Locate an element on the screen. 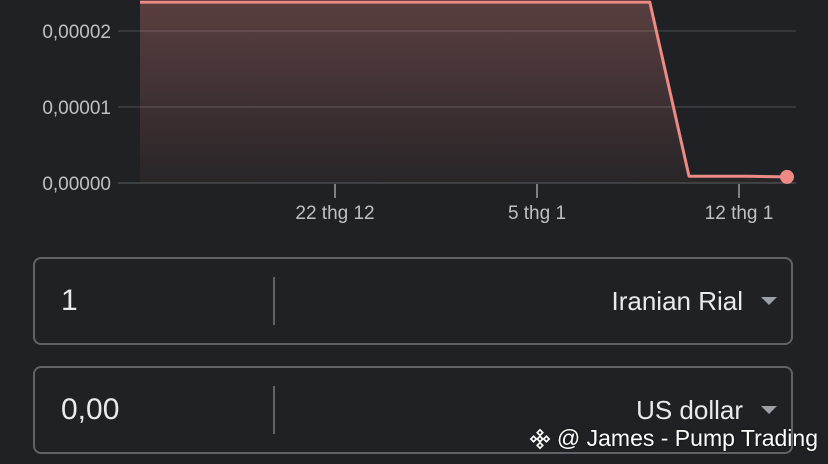 The width and height of the screenshot is (828, 464). from-currency-select: Iranian Rial is located at coordinates (694, 301).